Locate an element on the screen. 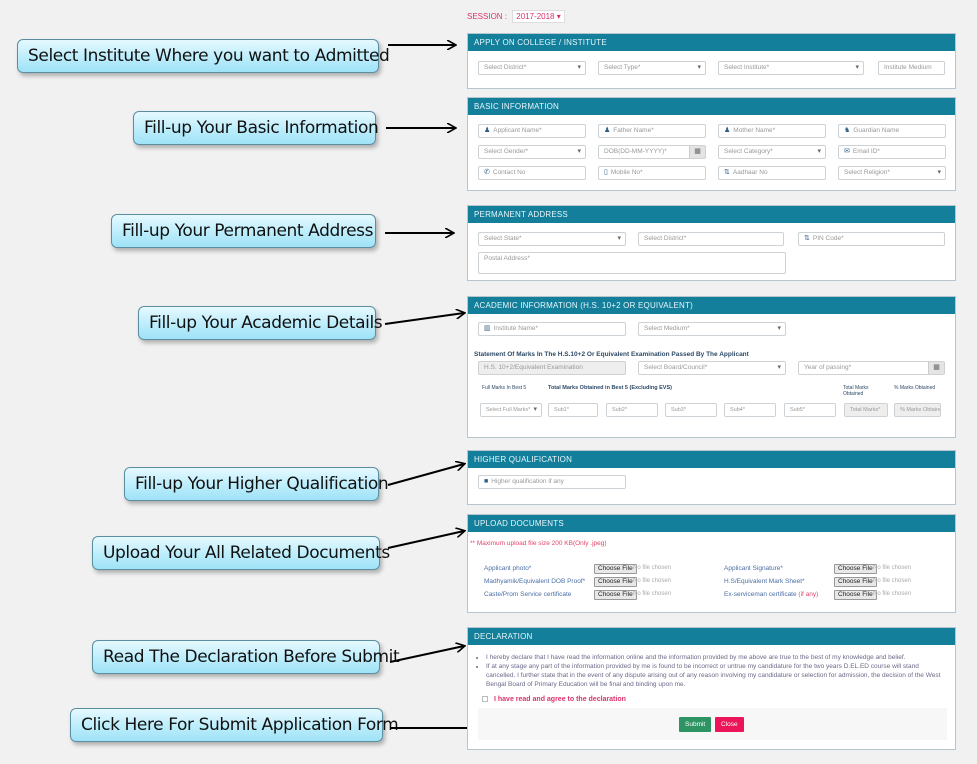 Image resolution: width=977 pixels, height=764 pixels. panel-title: UPLOAD DOCUMENTS is located at coordinates (711, 523).